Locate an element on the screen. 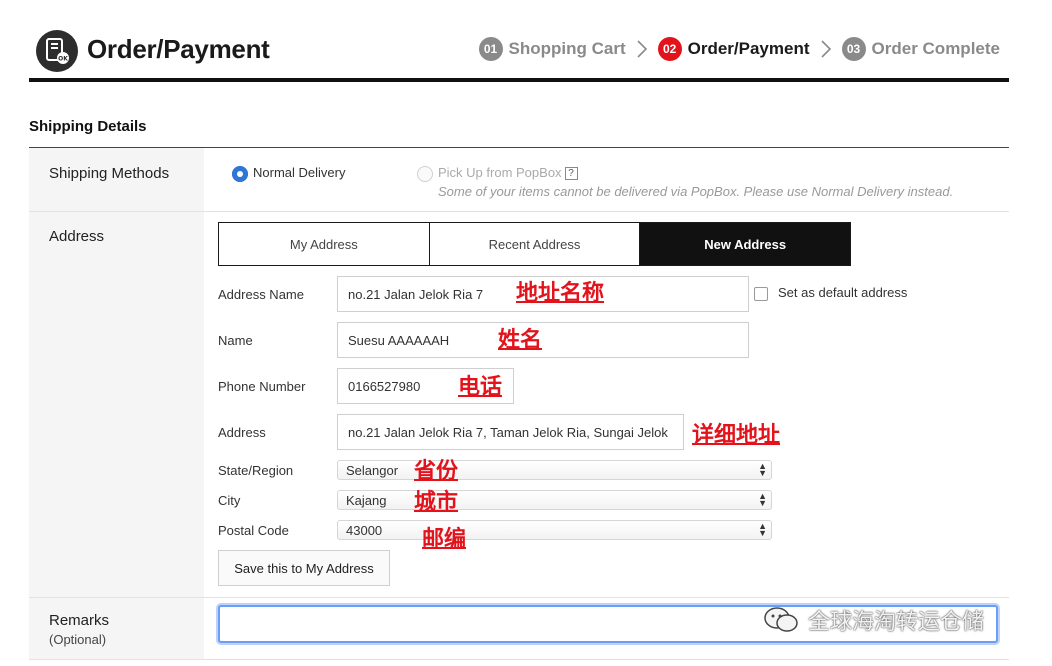 The image size is (1052, 666). popbox-option: Pick Up from PopBox? is located at coordinates (508, 172).